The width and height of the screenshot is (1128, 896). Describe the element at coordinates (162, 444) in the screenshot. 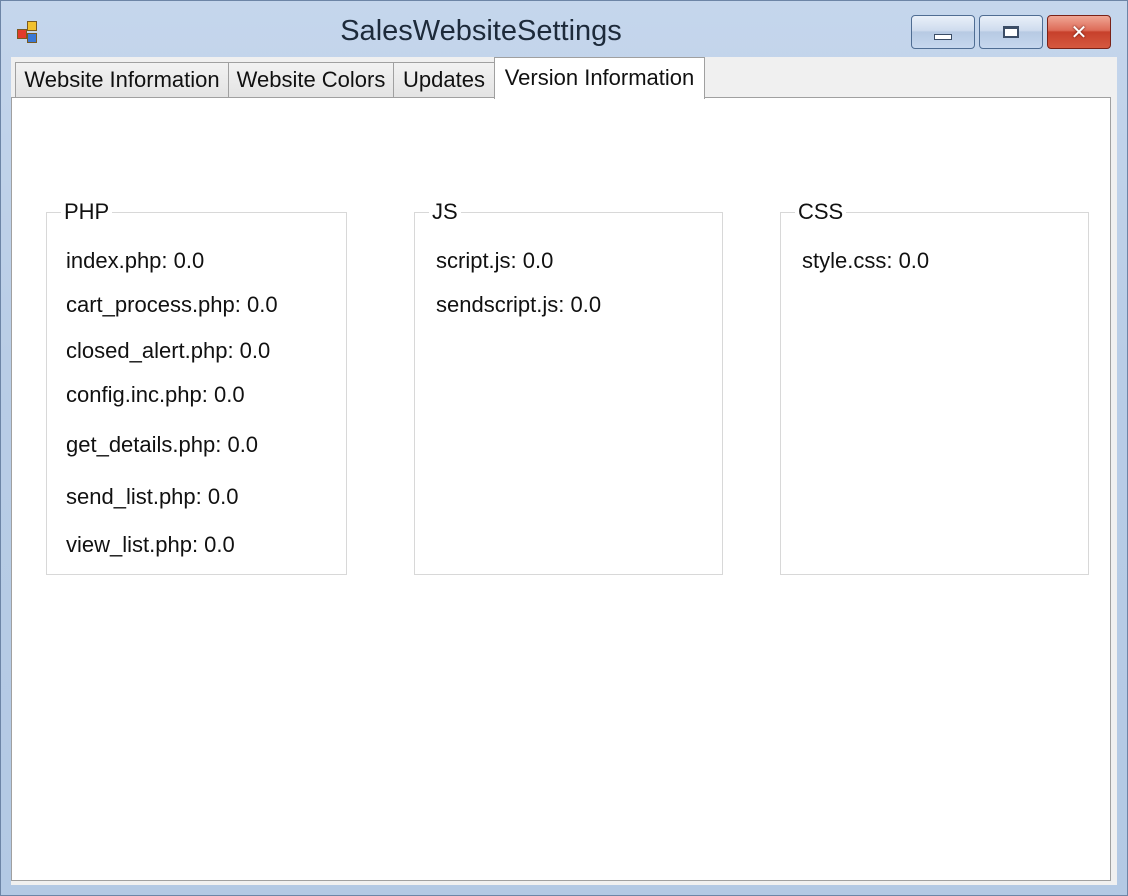

I see `php-version-get-details: get_details.php: 0.0` at that location.